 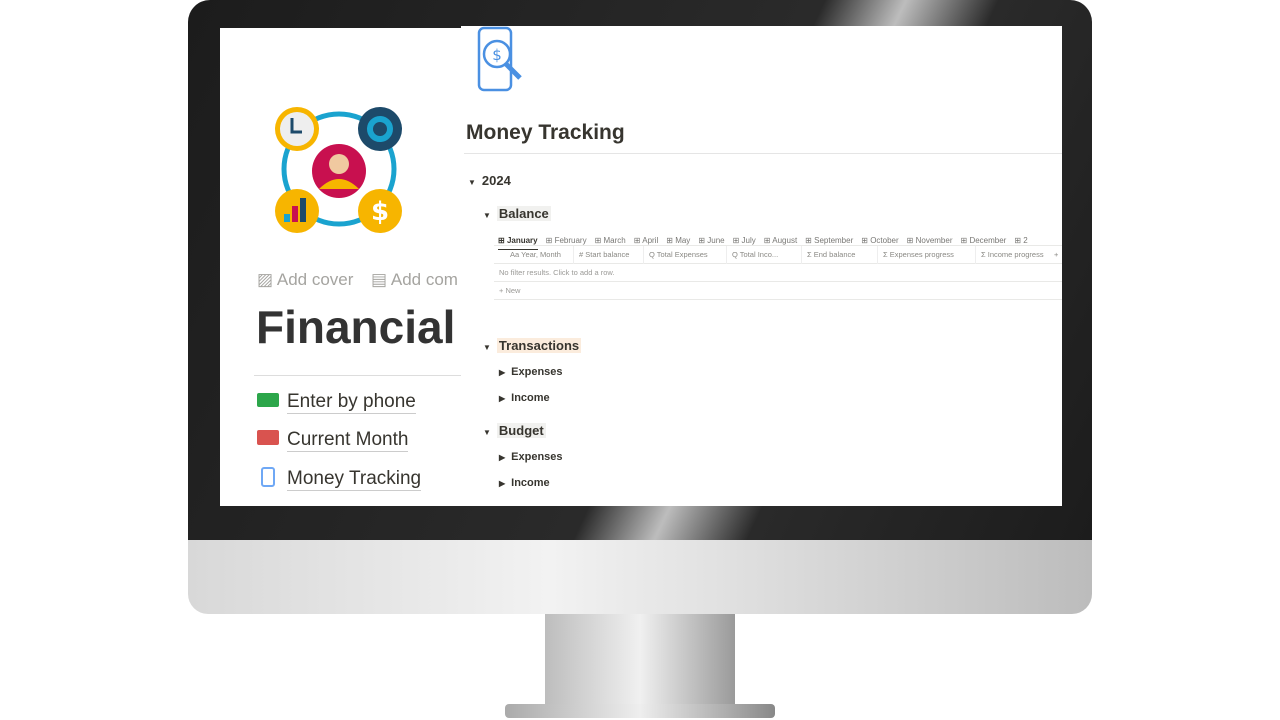 I want to click on toggle-label: Transactions, so click(x=539, y=345).